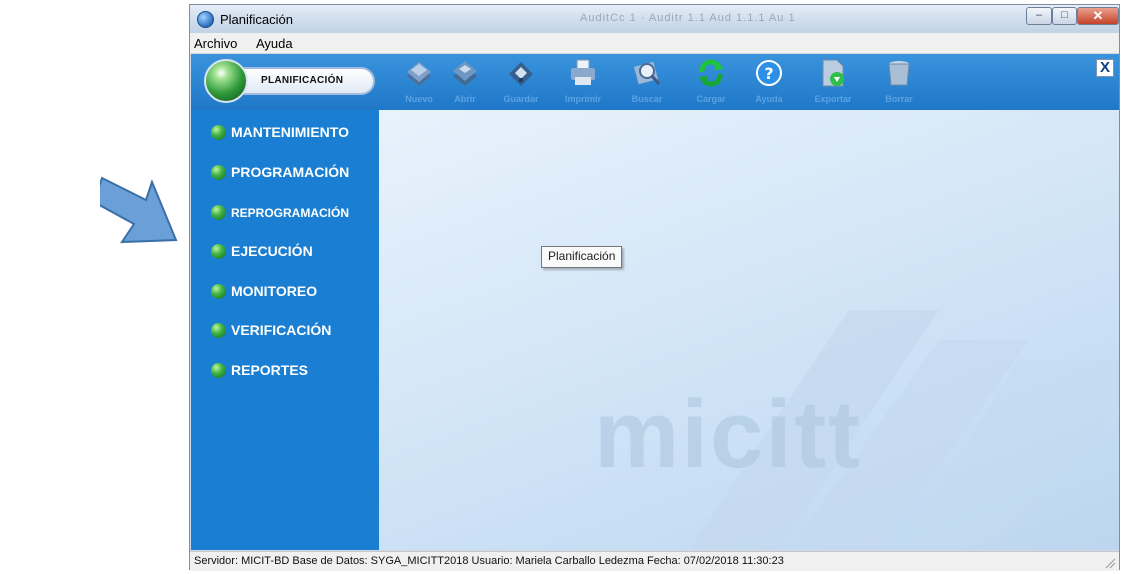  I want to click on pointer-arrow-icon, so click(139, 210).